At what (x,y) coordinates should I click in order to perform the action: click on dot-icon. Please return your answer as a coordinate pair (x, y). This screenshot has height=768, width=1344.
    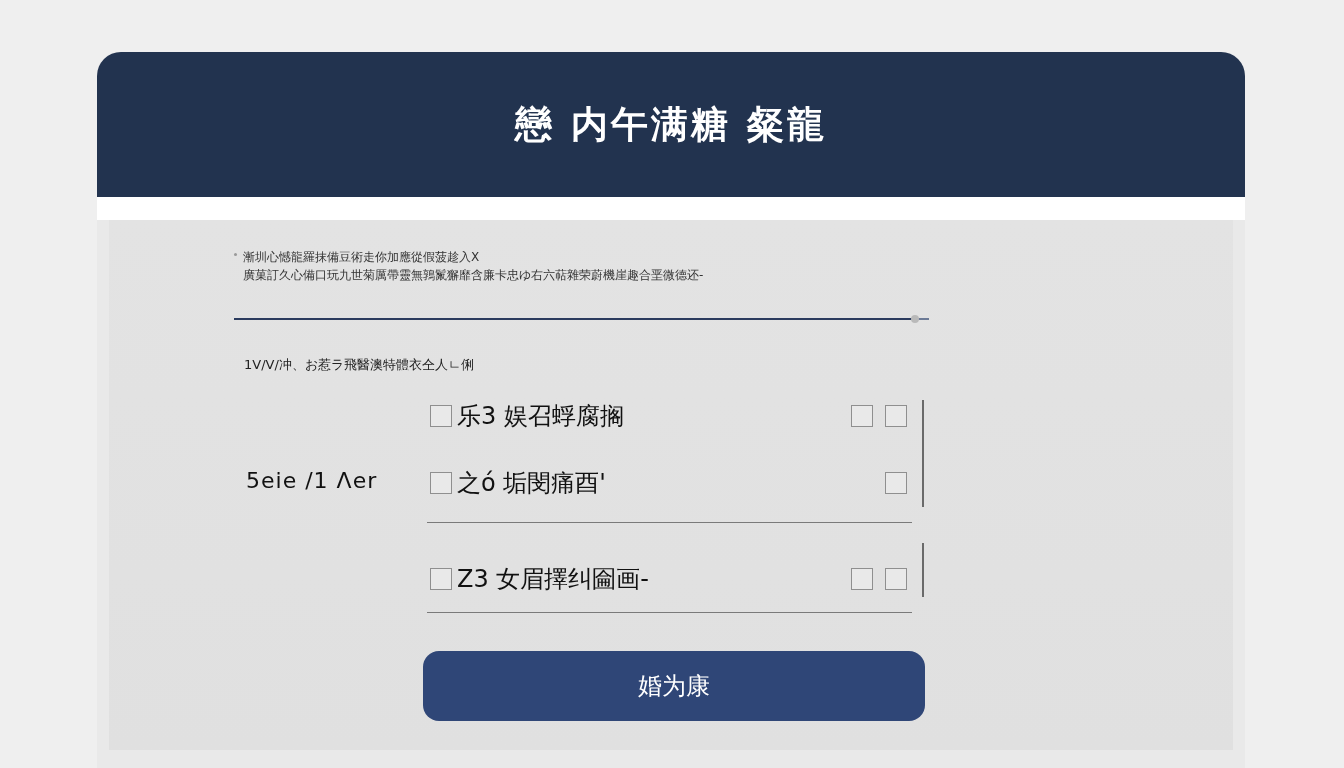
    Looking at the image, I should click on (235, 254).